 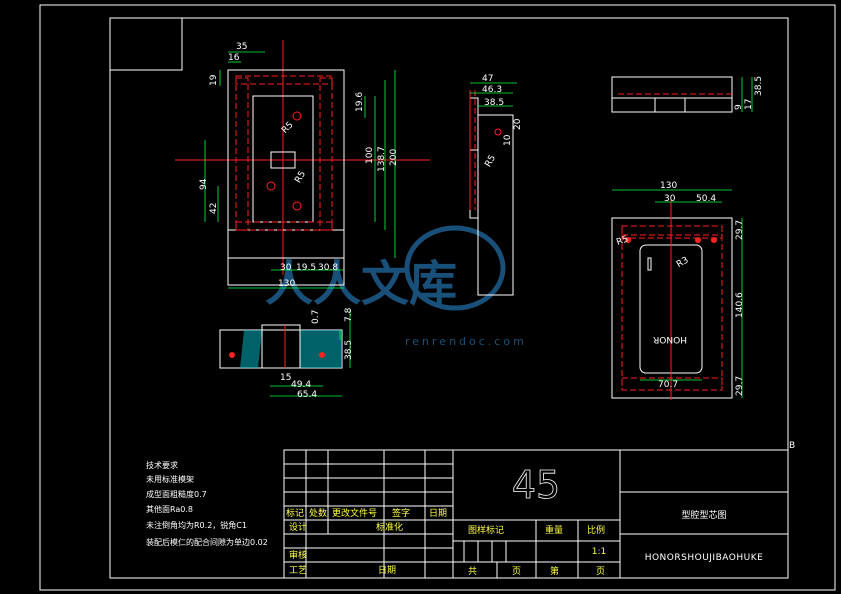 I want to click on label-process: 工艺, so click(x=298, y=570).